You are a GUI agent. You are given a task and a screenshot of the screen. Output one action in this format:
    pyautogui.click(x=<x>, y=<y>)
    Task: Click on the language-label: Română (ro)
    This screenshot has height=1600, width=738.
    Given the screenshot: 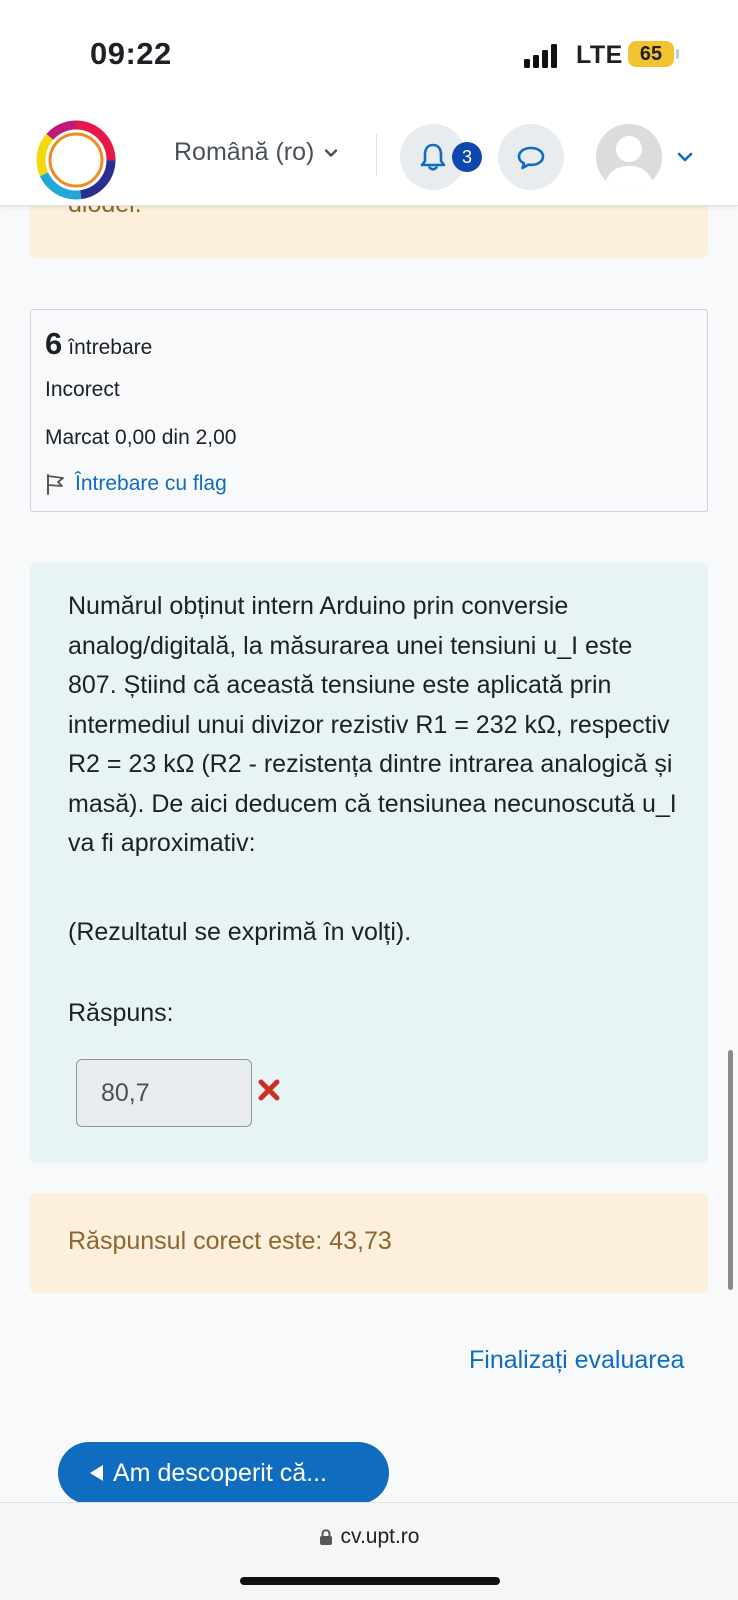 What is the action you would take?
    pyautogui.click(x=244, y=152)
    